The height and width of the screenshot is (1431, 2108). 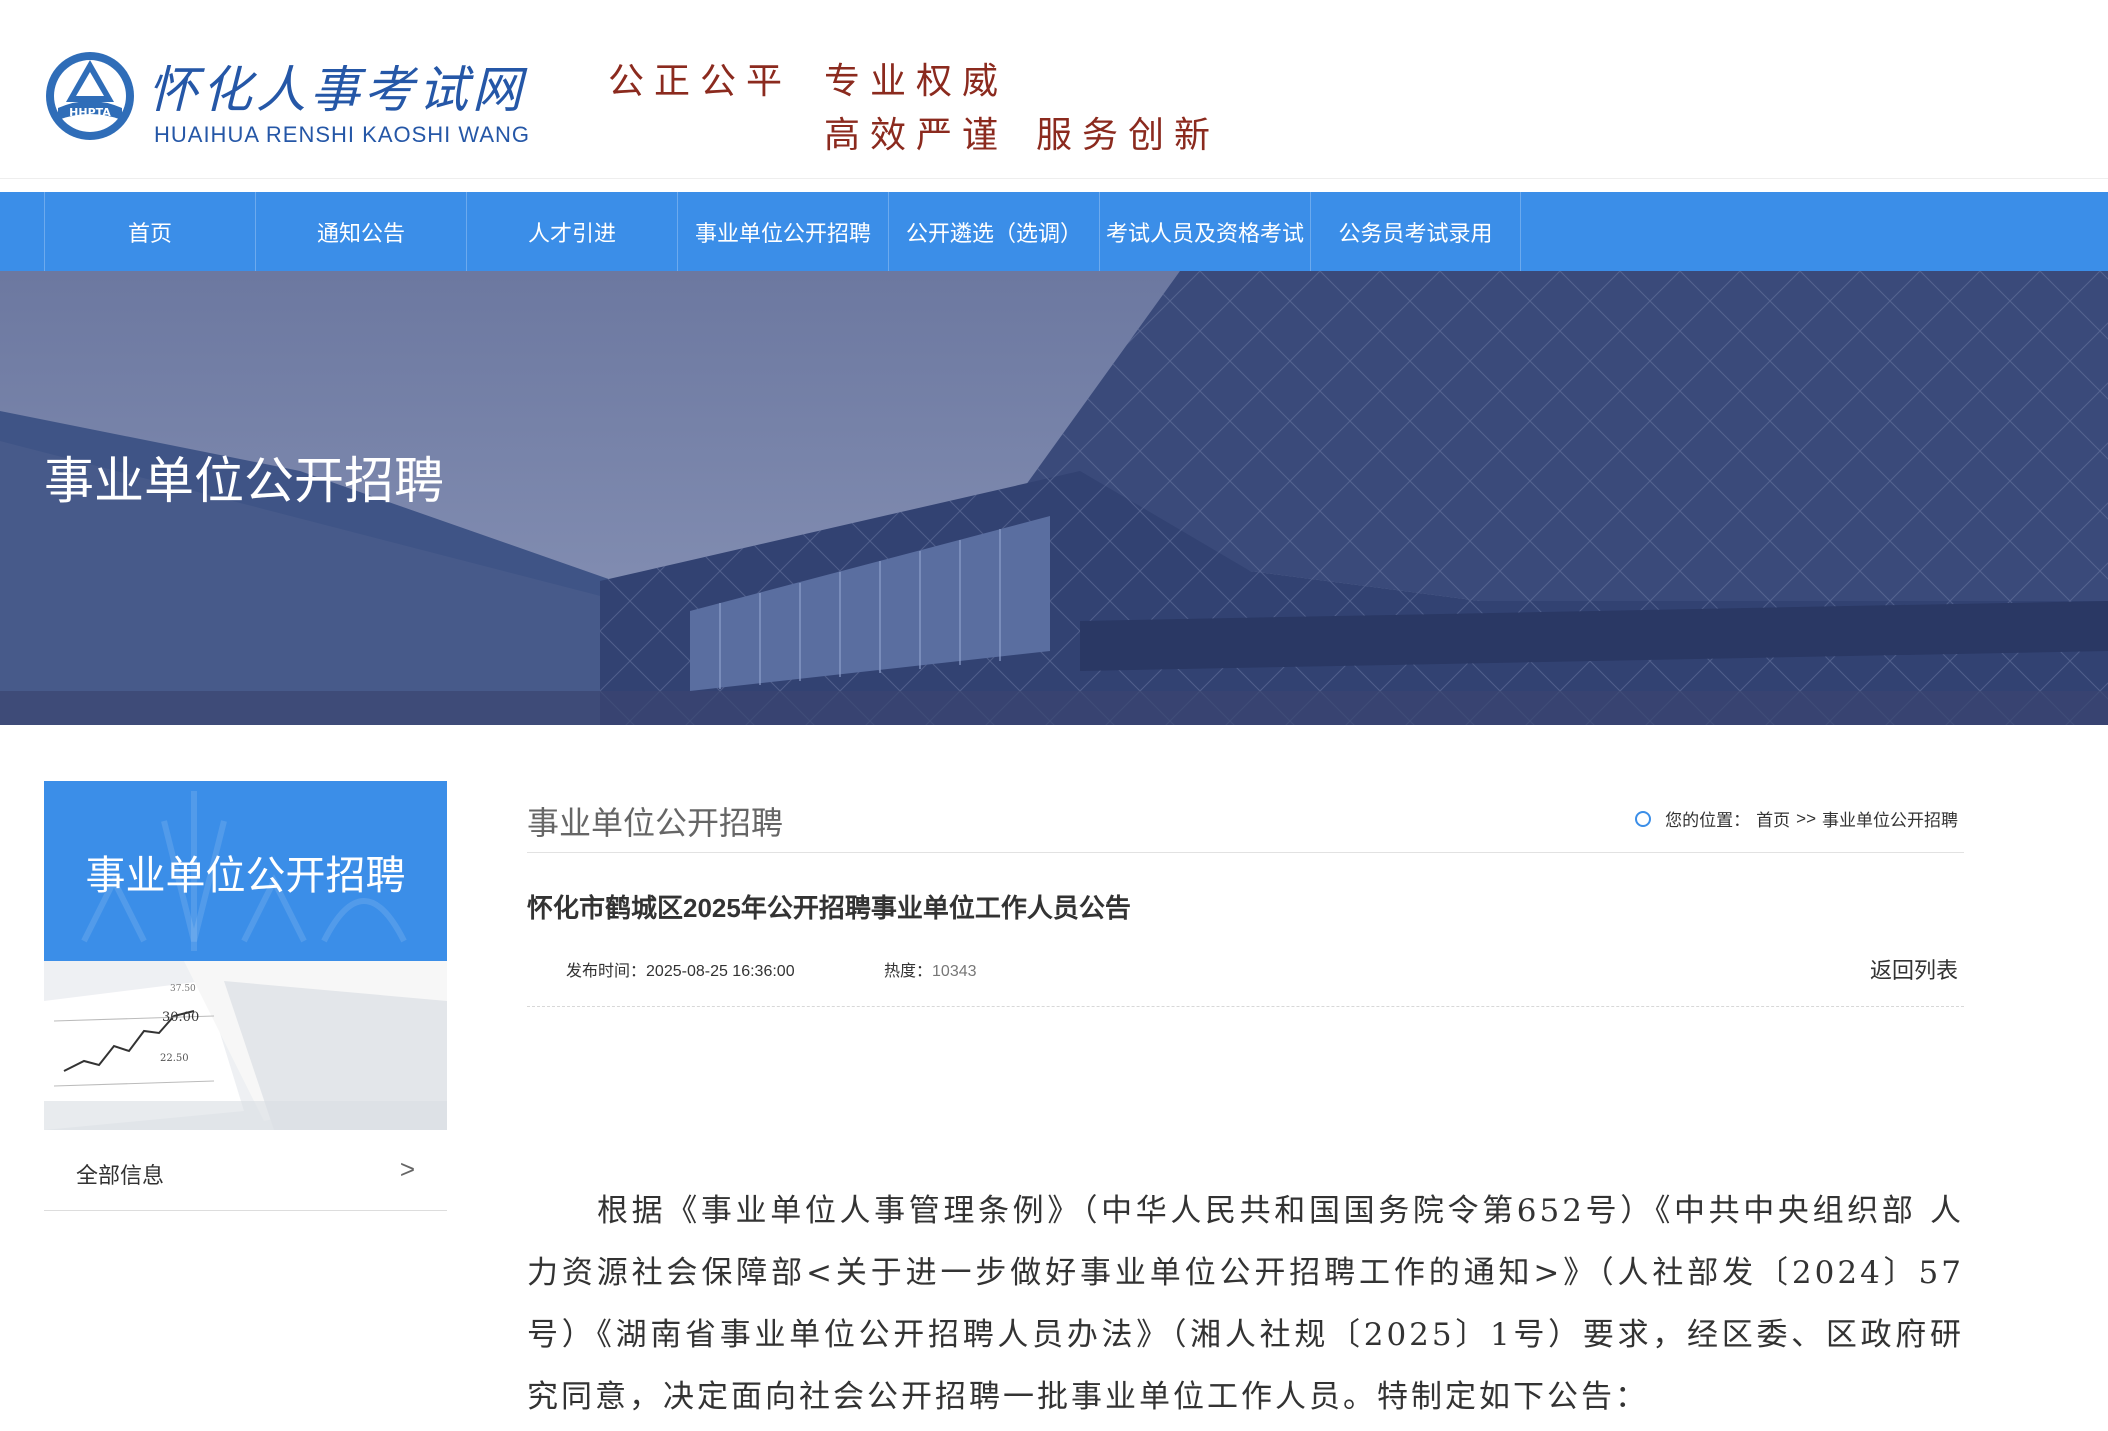 I want to click on chart-number-3: 37.50, so click(x=183, y=989).